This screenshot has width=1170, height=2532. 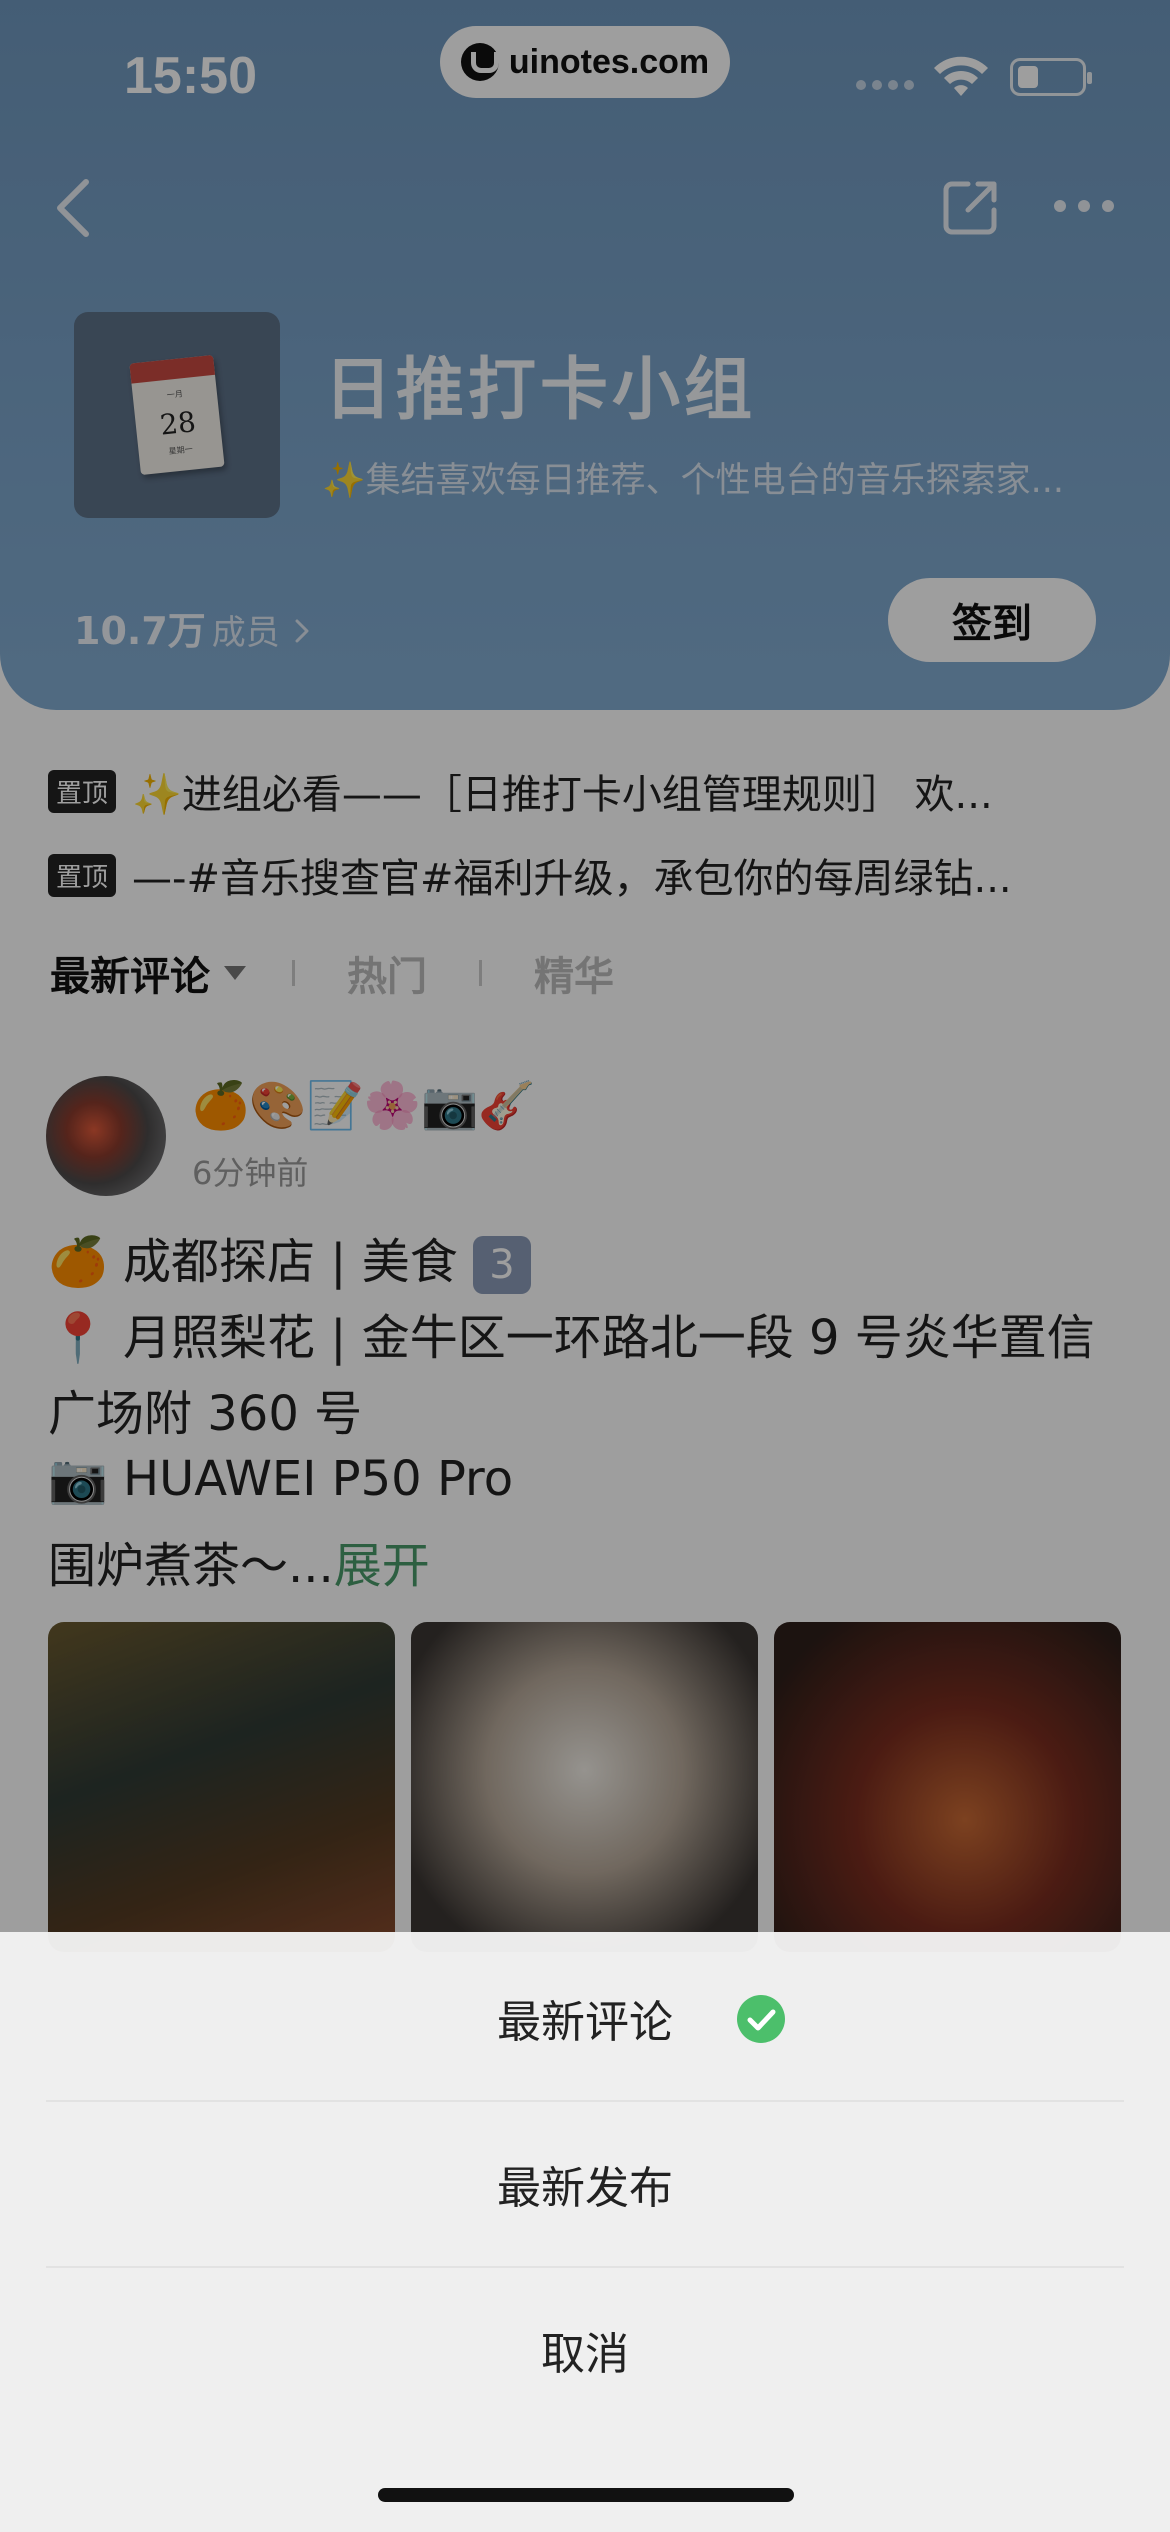 What do you see at coordinates (586, 2495) in the screenshot?
I see `home-indicator` at bounding box center [586, 2495].